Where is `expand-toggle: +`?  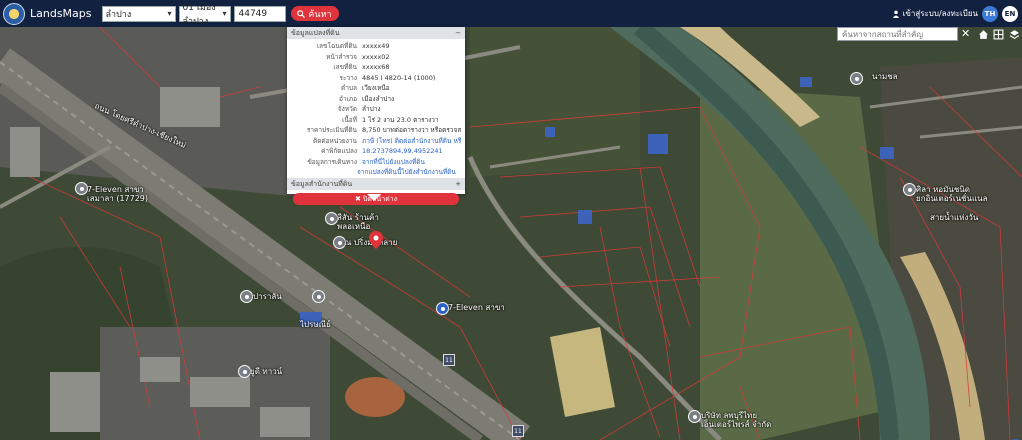
expand-toggle: + is located at coordinates (458, 184).